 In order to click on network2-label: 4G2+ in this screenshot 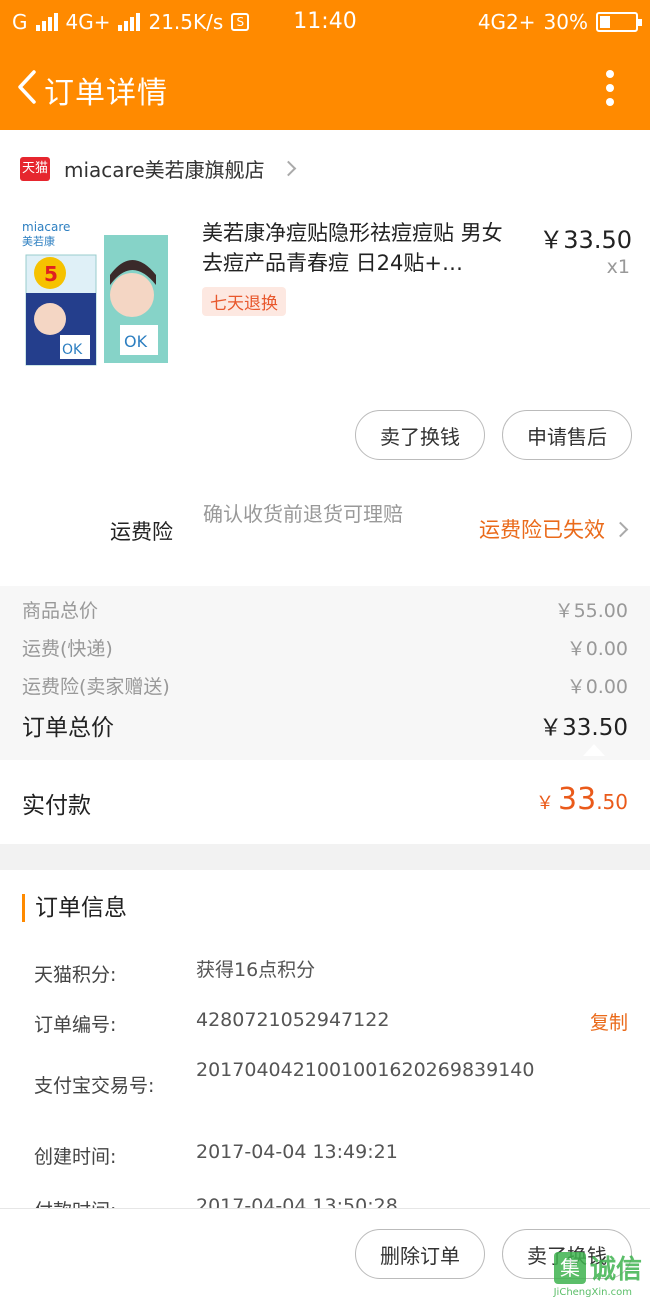, I will do `click(506, 22)`.